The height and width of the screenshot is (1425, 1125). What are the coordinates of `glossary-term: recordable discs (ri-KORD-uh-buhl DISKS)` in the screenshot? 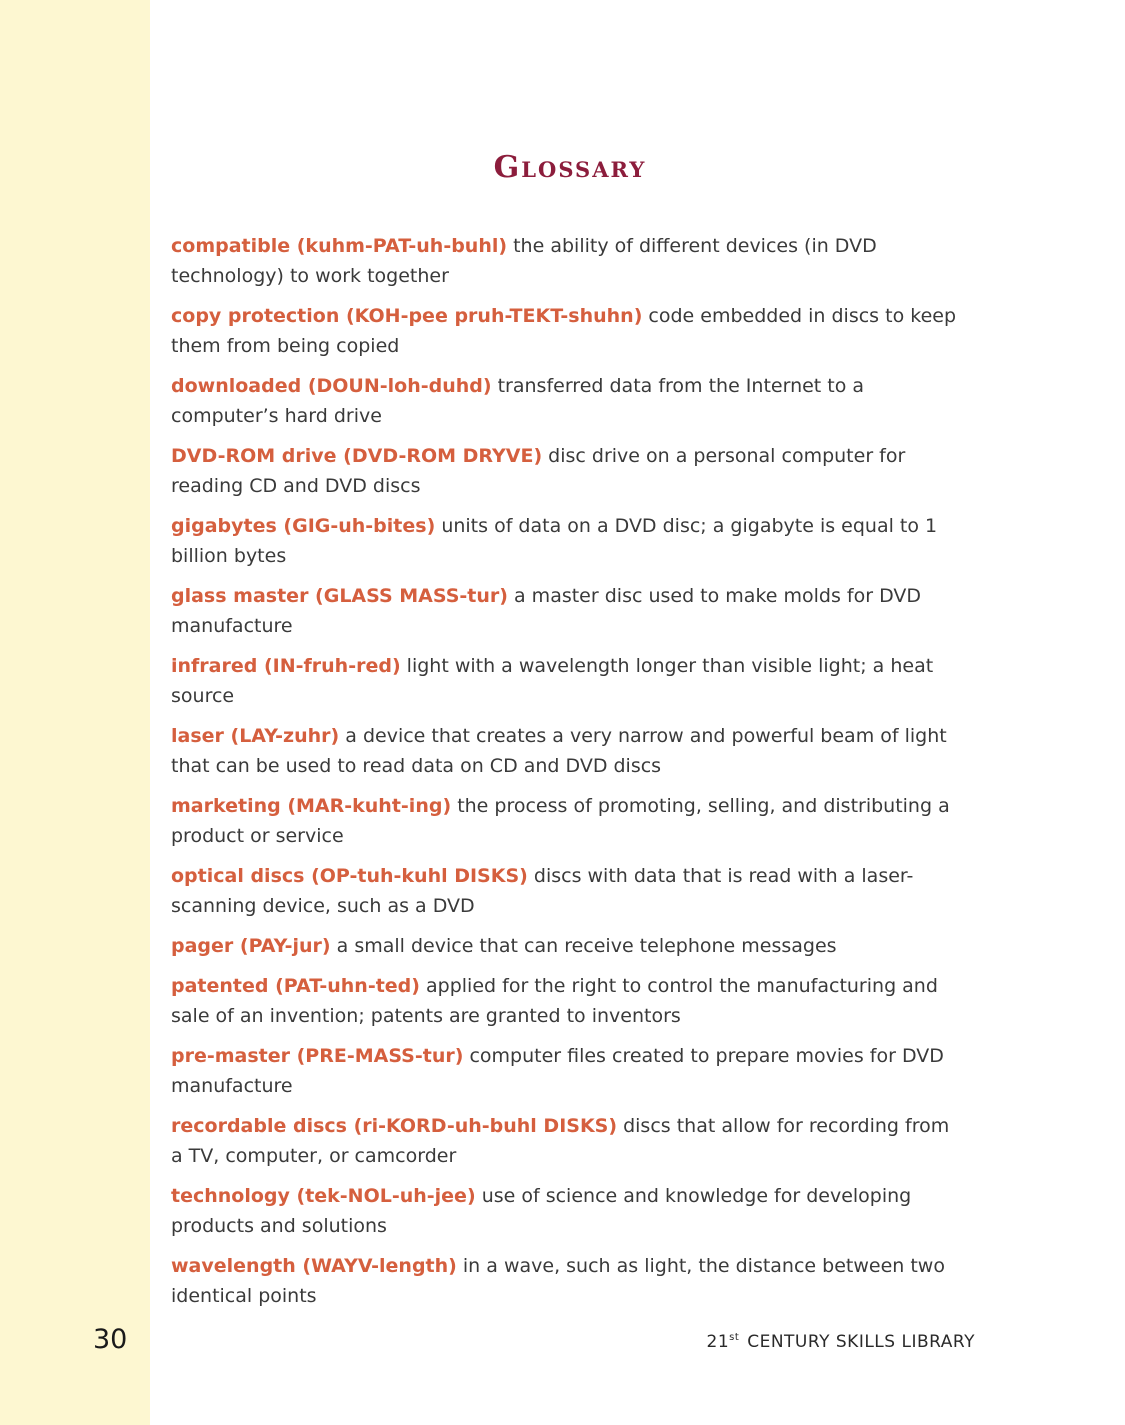 It's located at (394, 1126).